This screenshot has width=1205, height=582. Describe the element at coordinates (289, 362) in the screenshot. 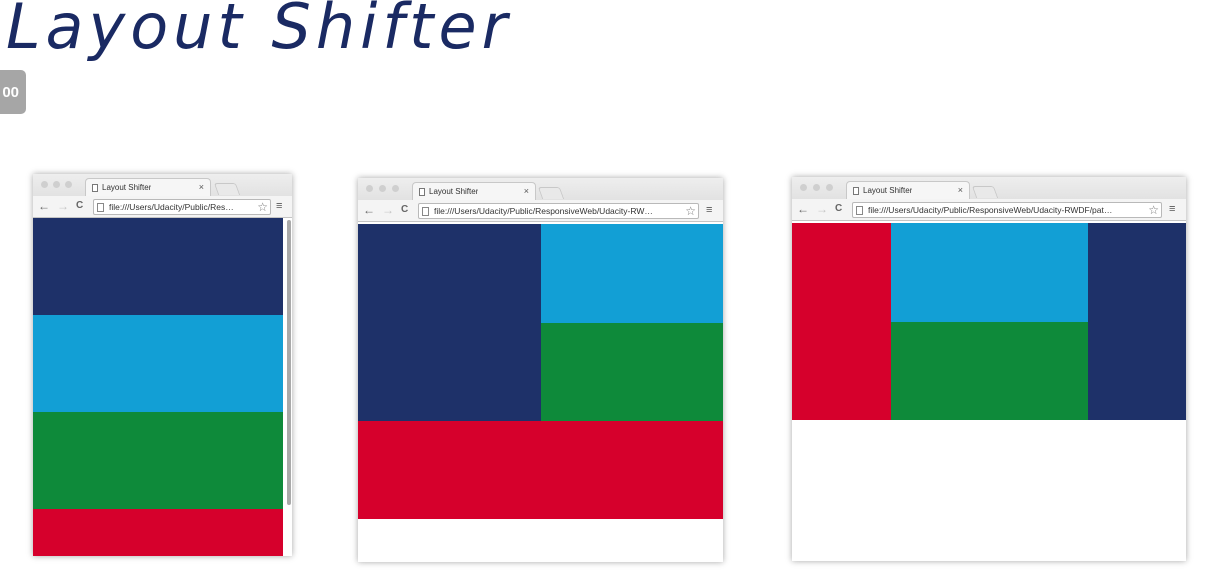

I see `vertical-scrollbar` at that location.